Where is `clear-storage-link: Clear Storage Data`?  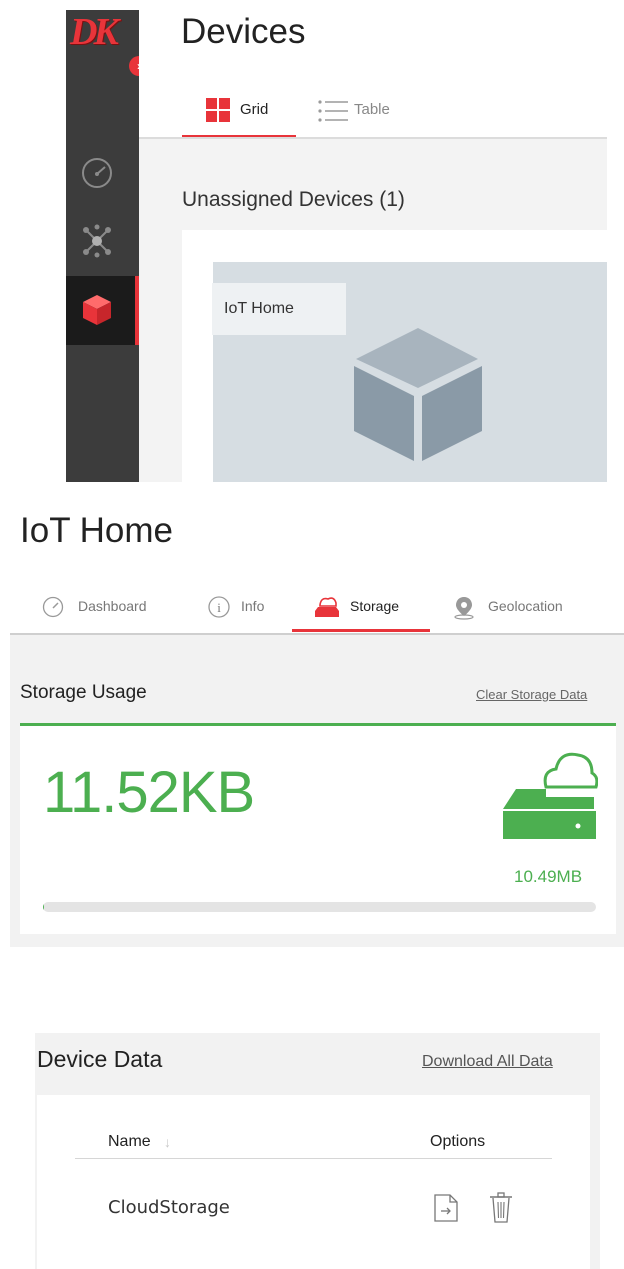 clear-storage-link: Clear Storage Data is located at coordinates (531, 695).